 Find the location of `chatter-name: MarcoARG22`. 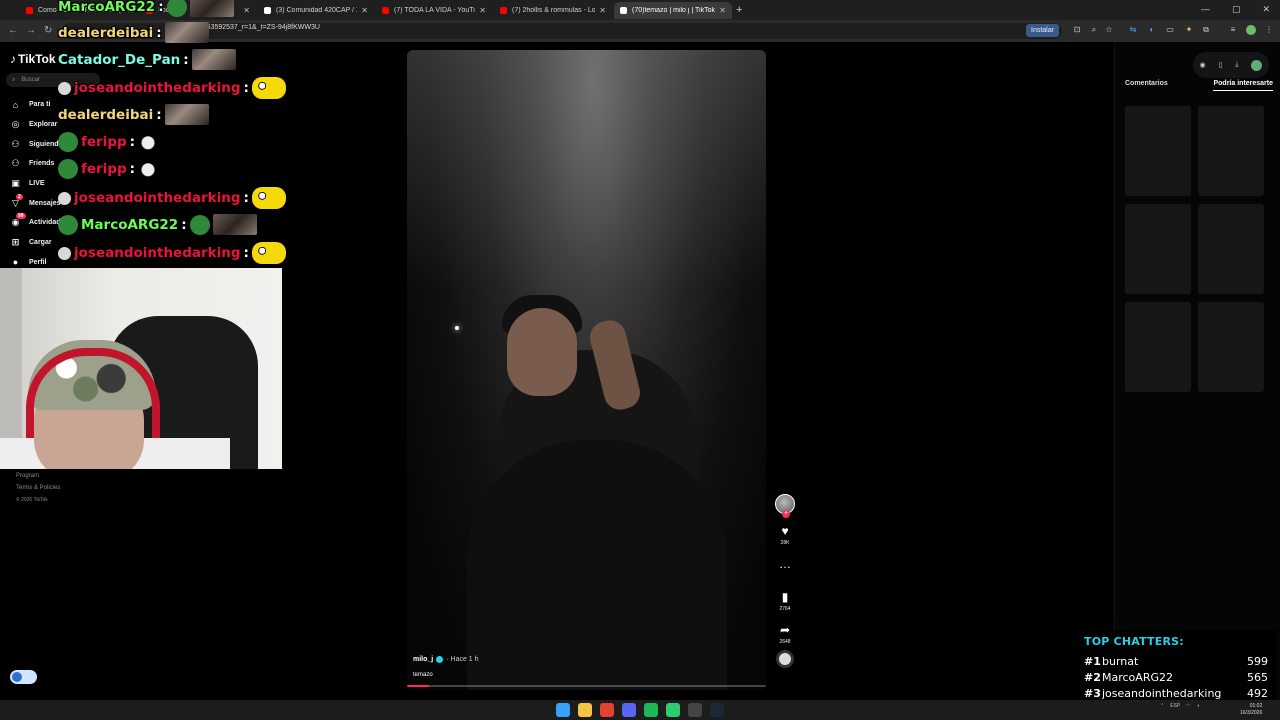

chatter-name: MarcoARG22 is located at coordinates (1137, 677).